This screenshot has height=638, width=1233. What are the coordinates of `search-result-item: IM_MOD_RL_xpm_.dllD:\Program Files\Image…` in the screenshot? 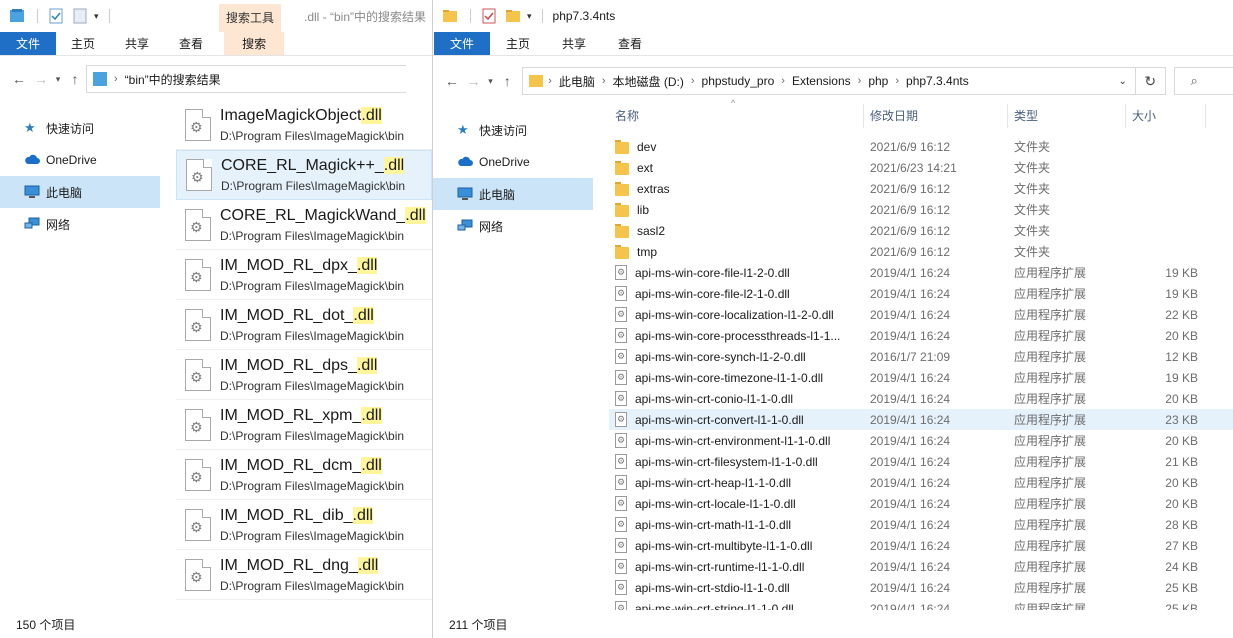 It's located at (304, 425).